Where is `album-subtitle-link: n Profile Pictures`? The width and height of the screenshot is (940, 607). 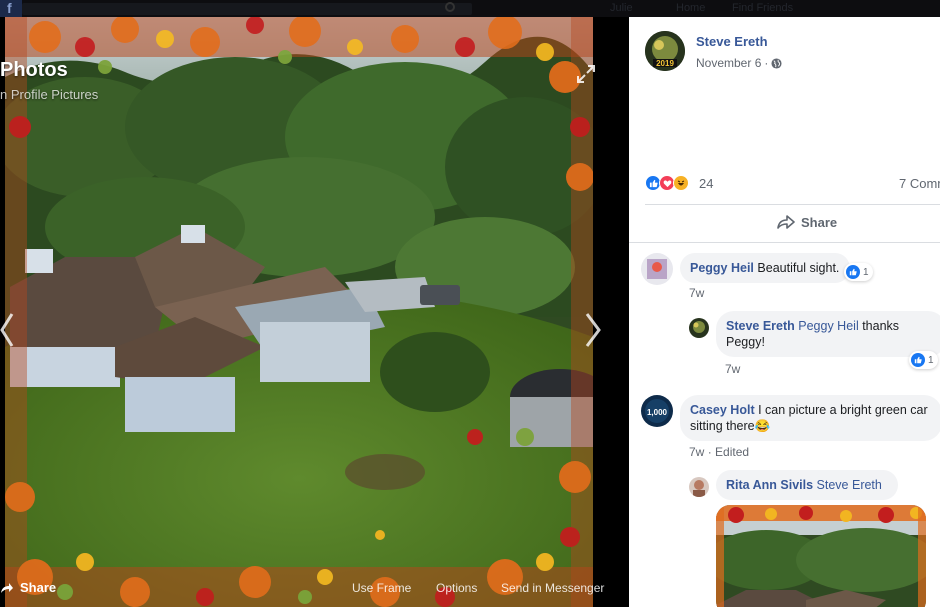
album-subtitle-link: n Profile Pictures is located at coordinates (49, 94).